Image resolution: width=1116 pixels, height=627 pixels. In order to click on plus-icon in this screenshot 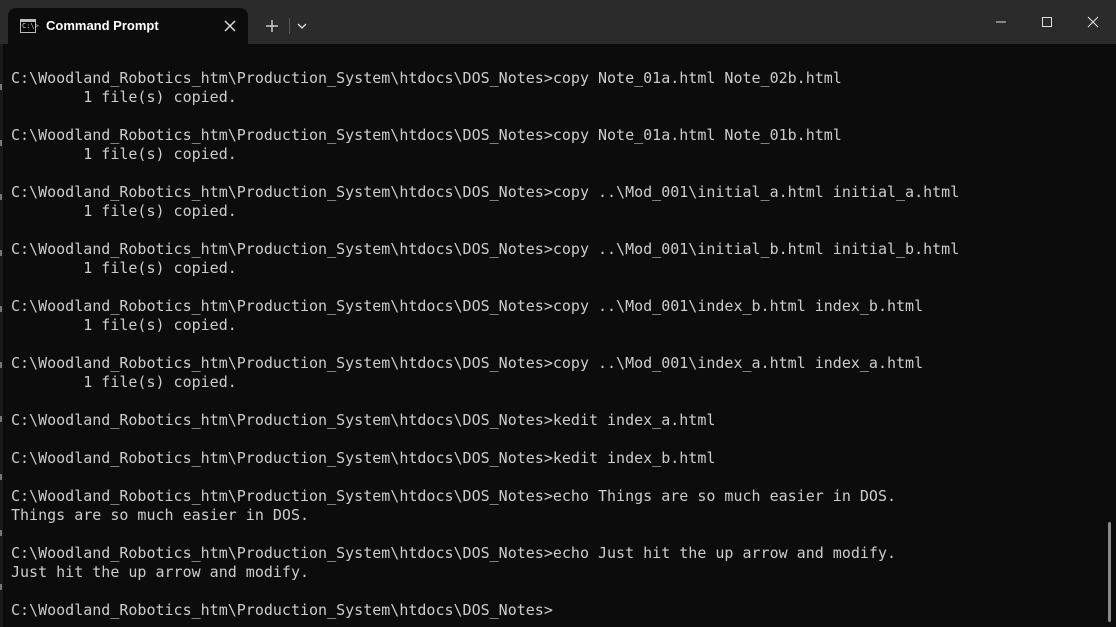, I will do `click(272, 26)`.